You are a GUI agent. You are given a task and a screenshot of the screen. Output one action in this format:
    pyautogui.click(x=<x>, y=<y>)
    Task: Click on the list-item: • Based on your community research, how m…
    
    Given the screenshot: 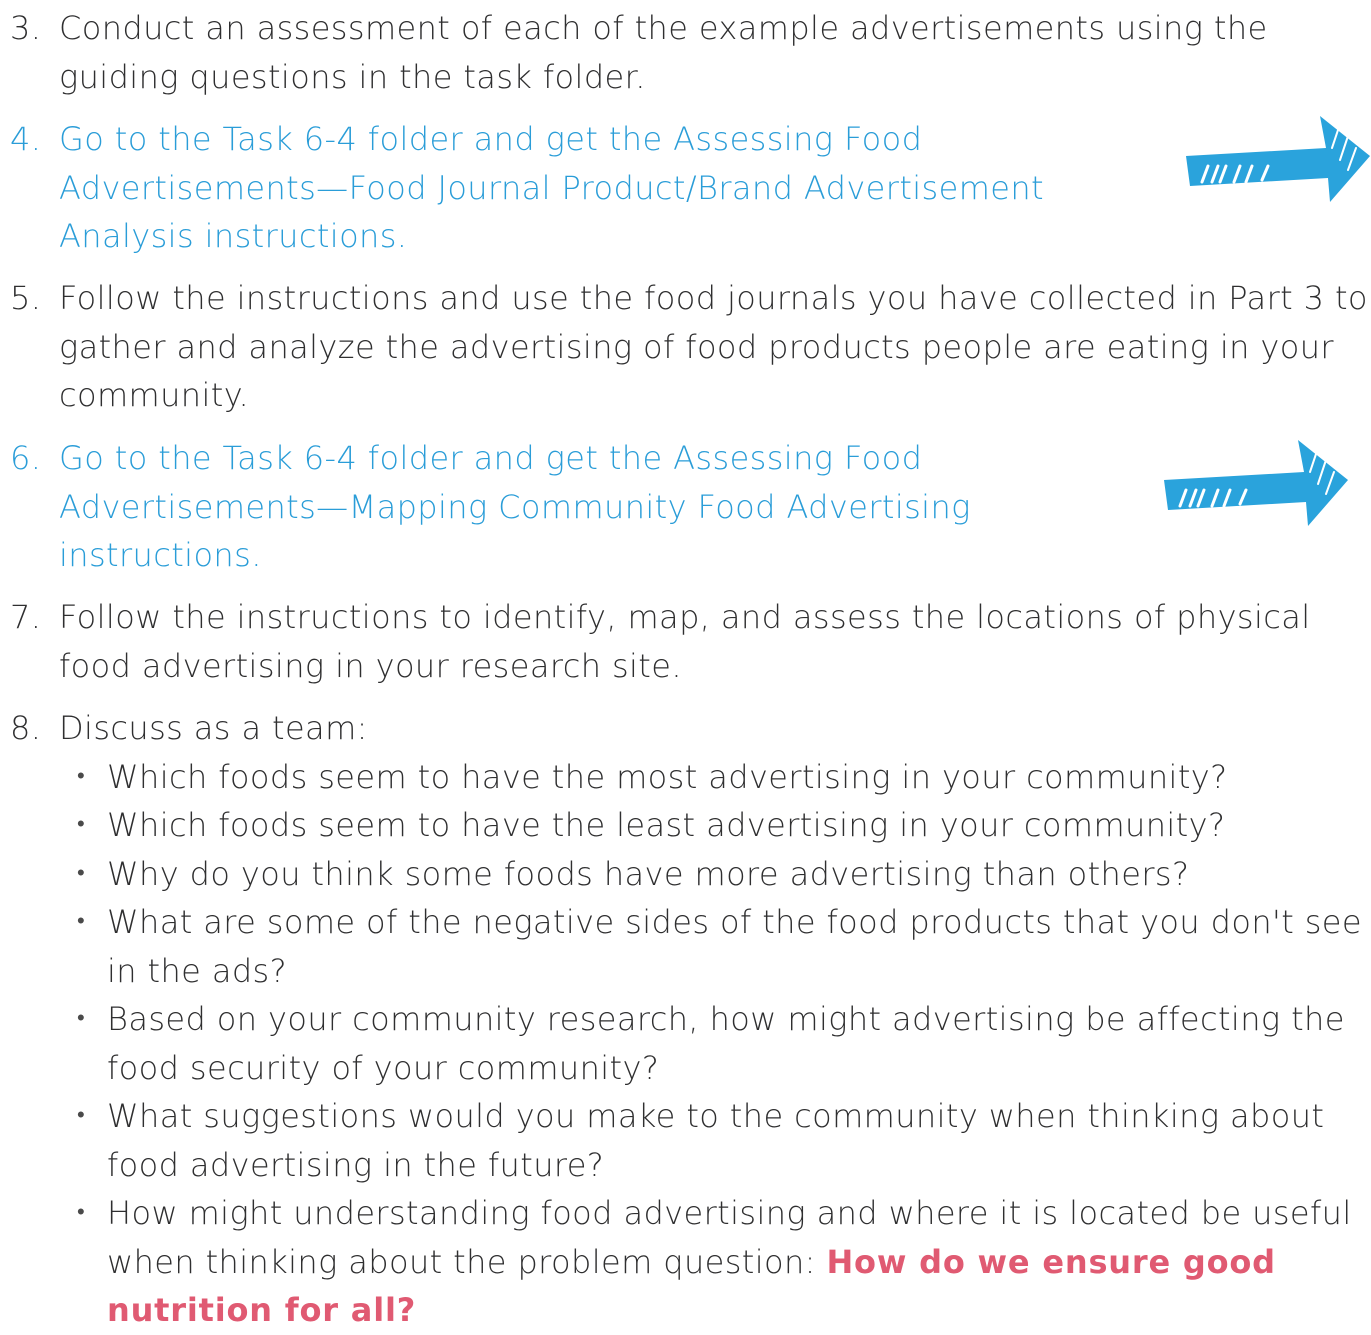 What is the action you would take?
    pyautogui.click(x=715, y=1043)
    